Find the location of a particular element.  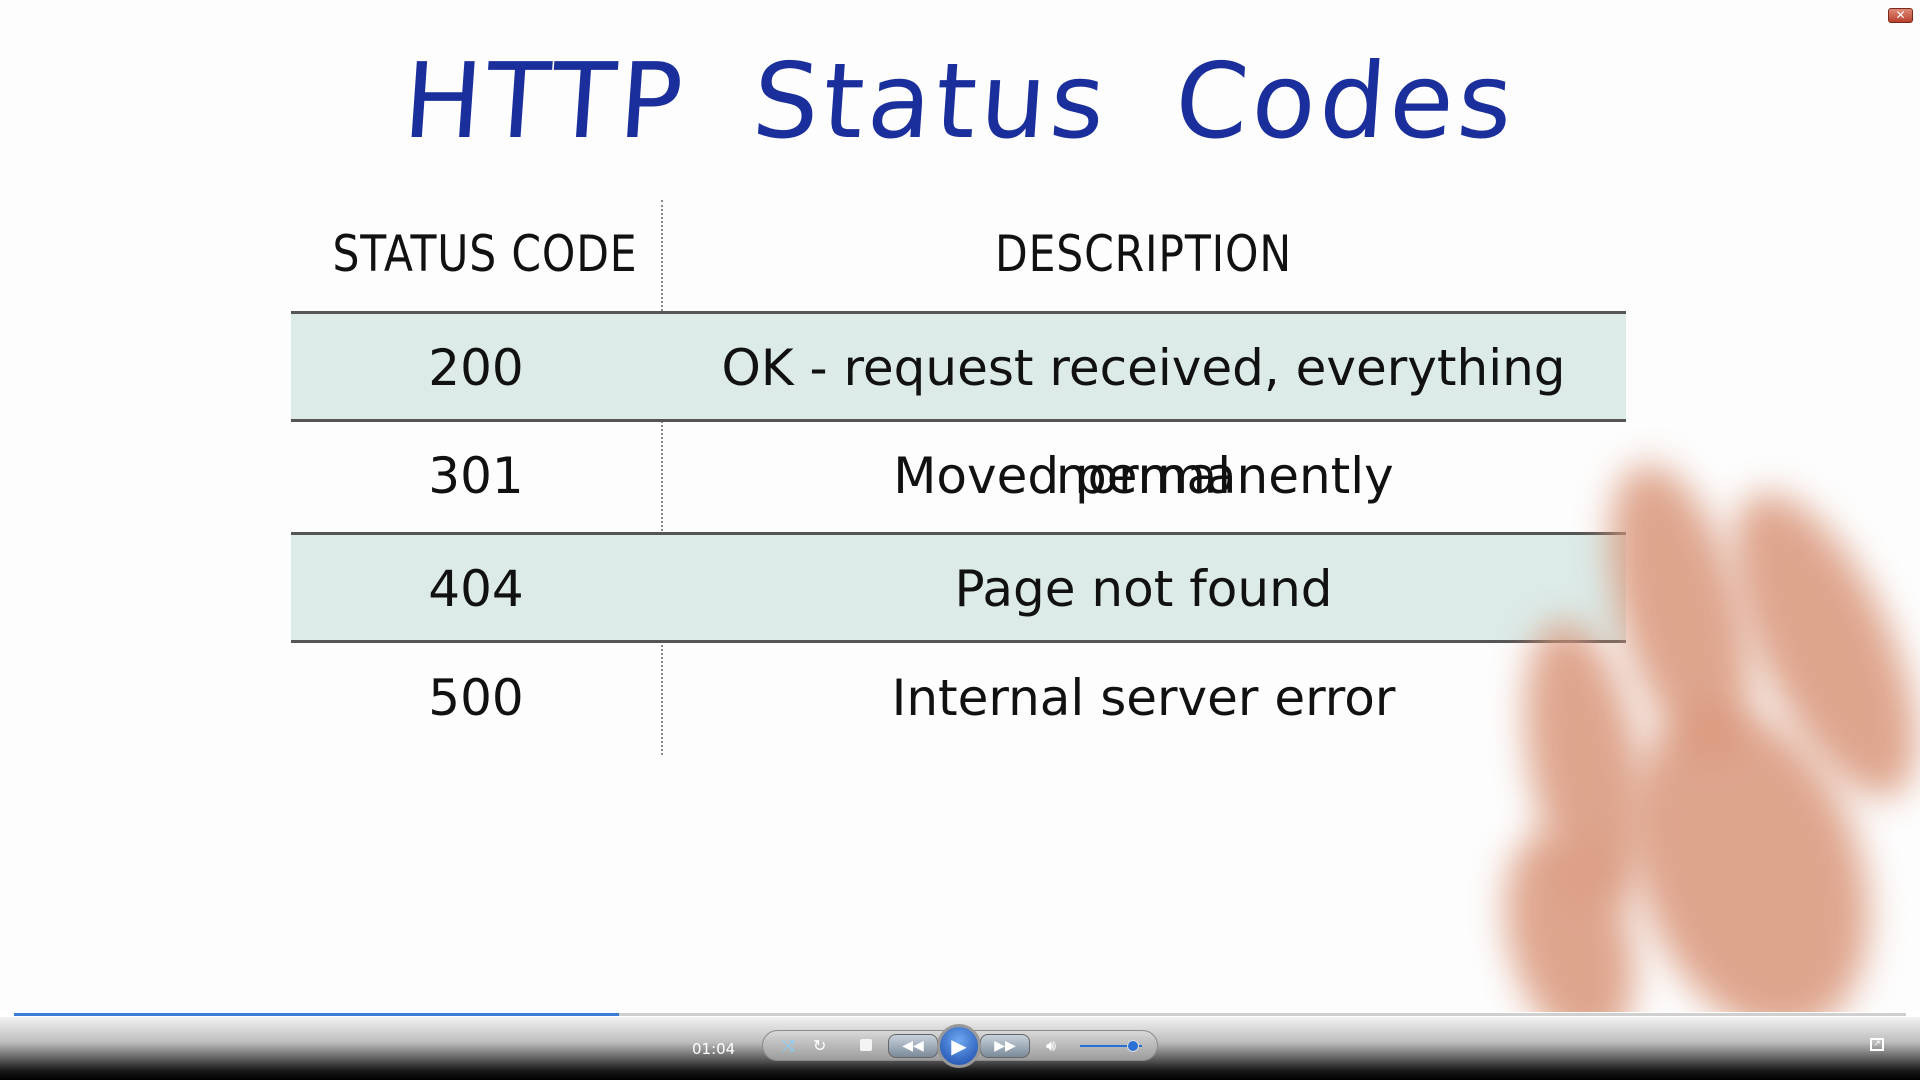

status-code: 200 is located at coordinates (476, 368).